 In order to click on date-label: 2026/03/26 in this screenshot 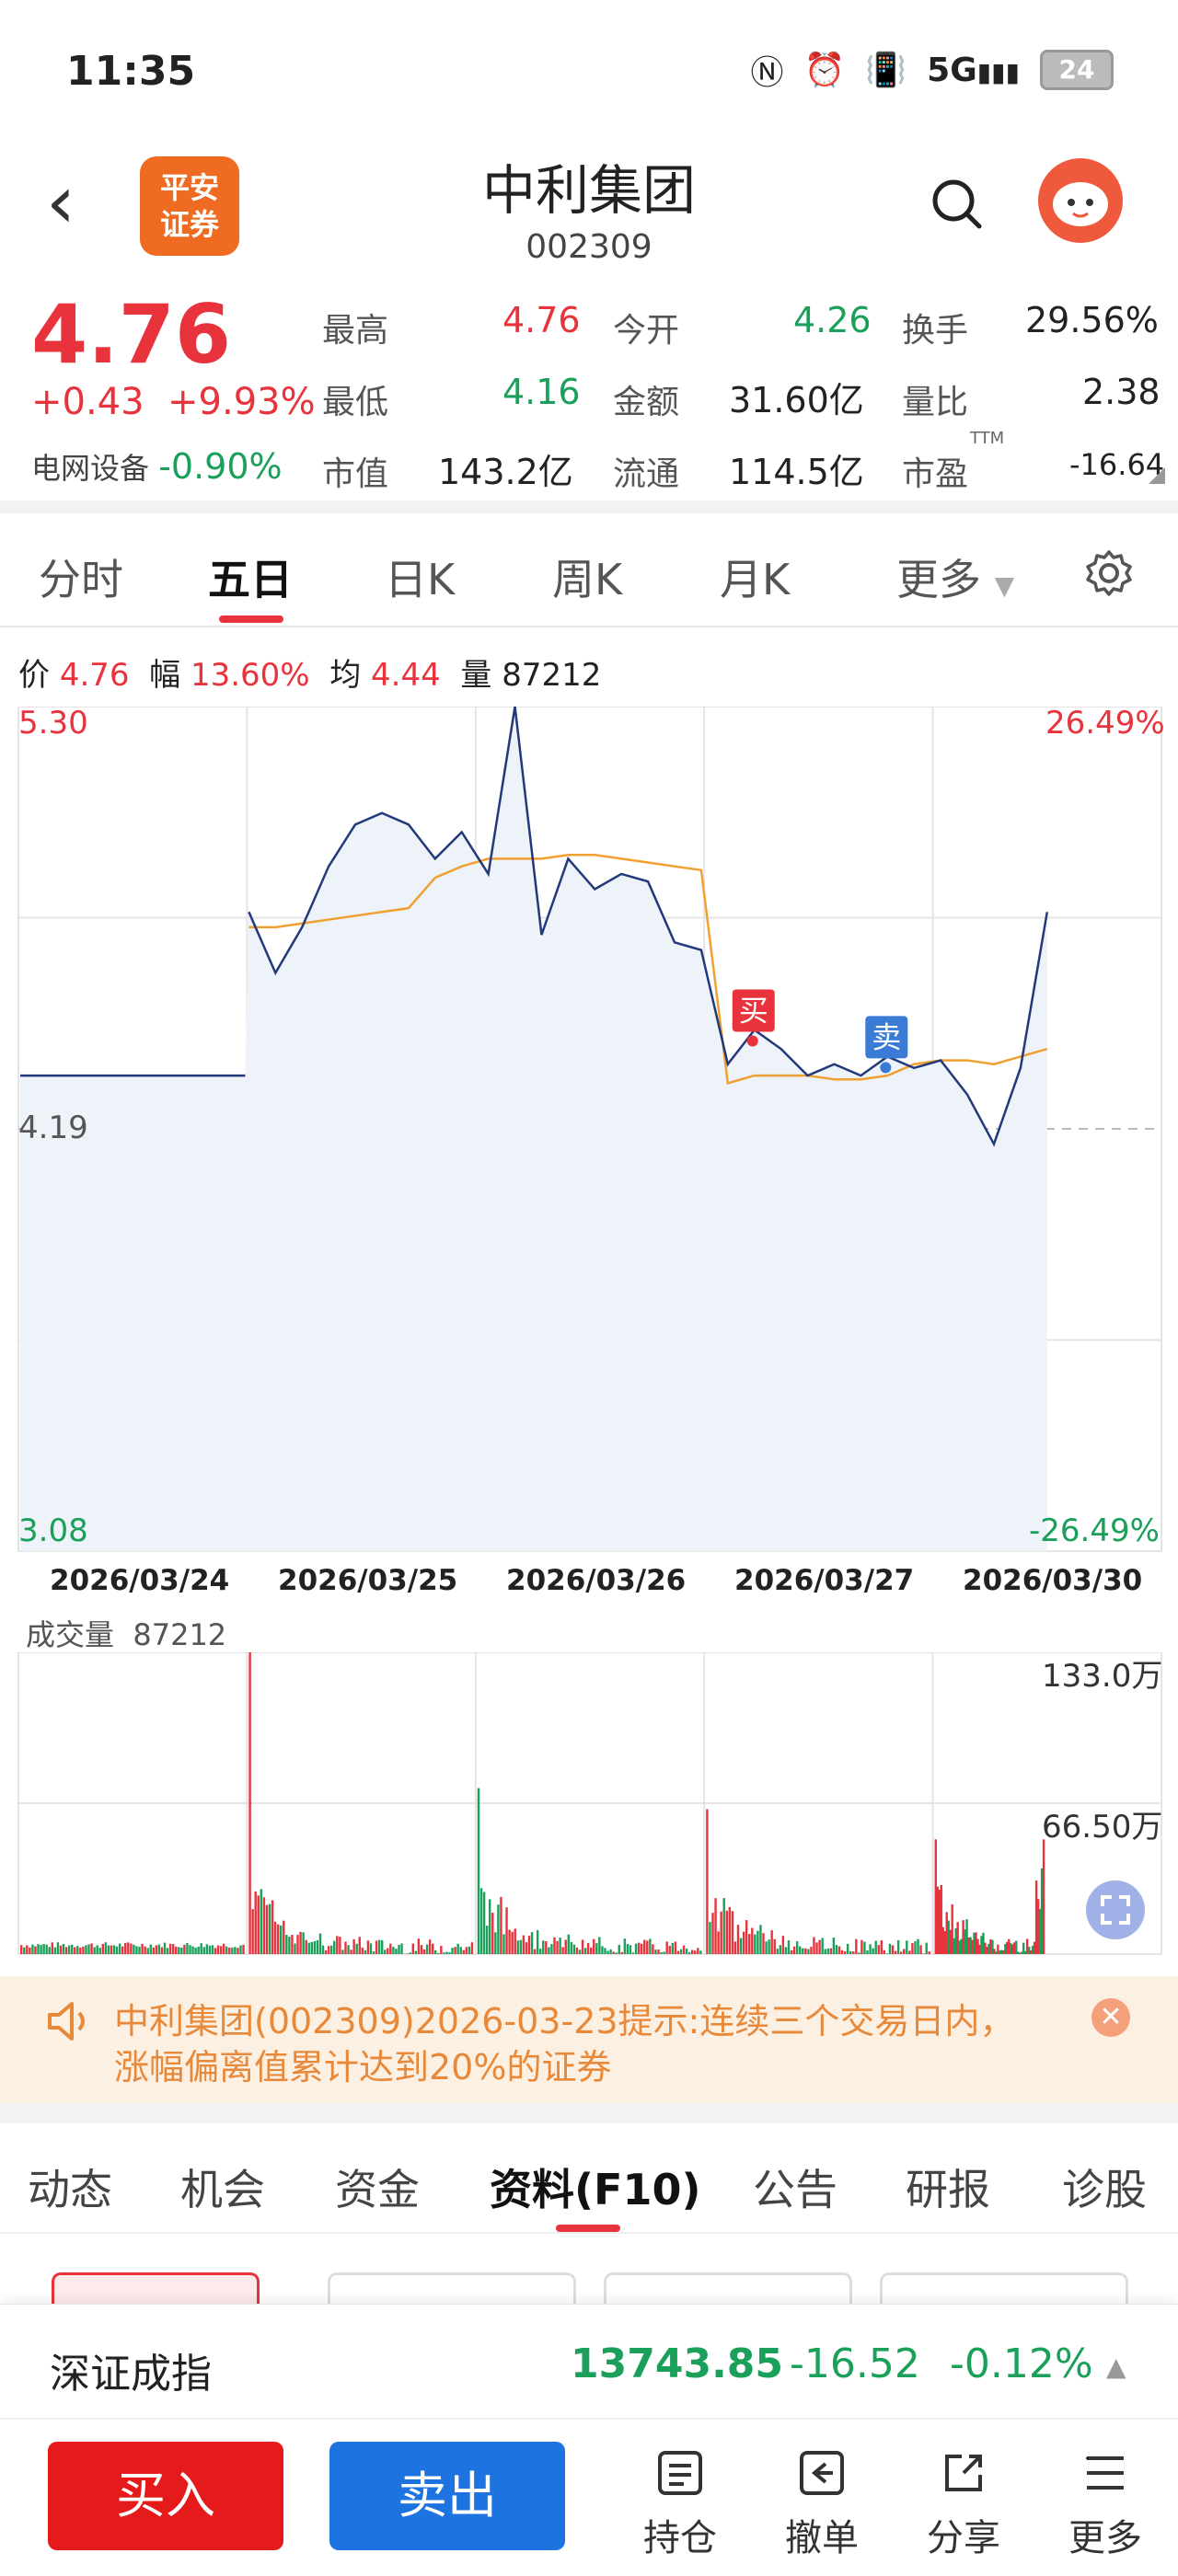, I will do `click(596, 1580)`.